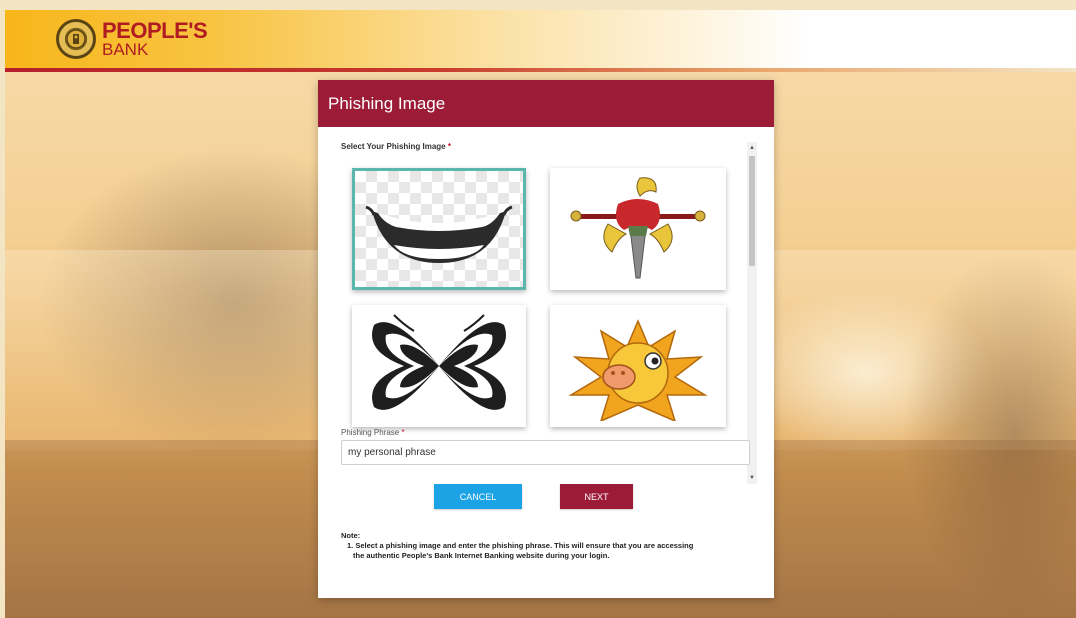 The width and height of the screenshot is (1076, 618). I want to click on logo-text: PEOPLE'S BANK, so click(155, 38).